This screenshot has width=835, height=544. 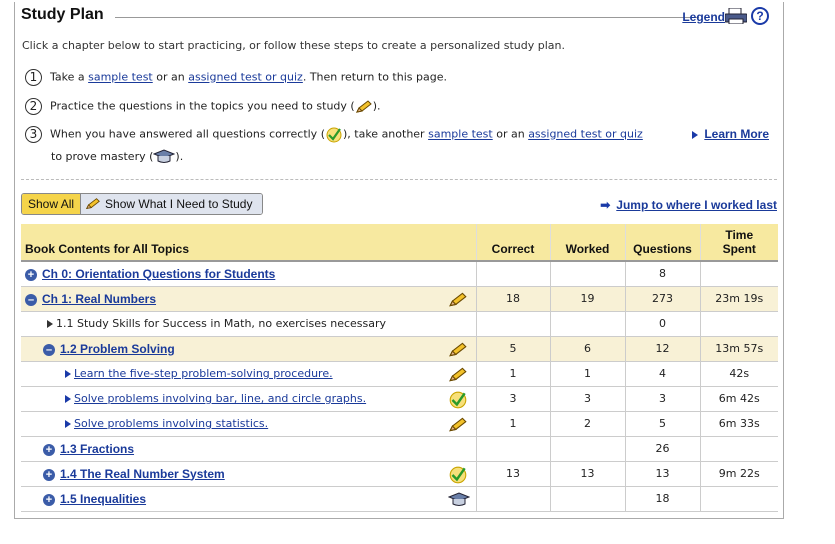 I want to click on show-all-button: Show All, so click(x=52, y=204).